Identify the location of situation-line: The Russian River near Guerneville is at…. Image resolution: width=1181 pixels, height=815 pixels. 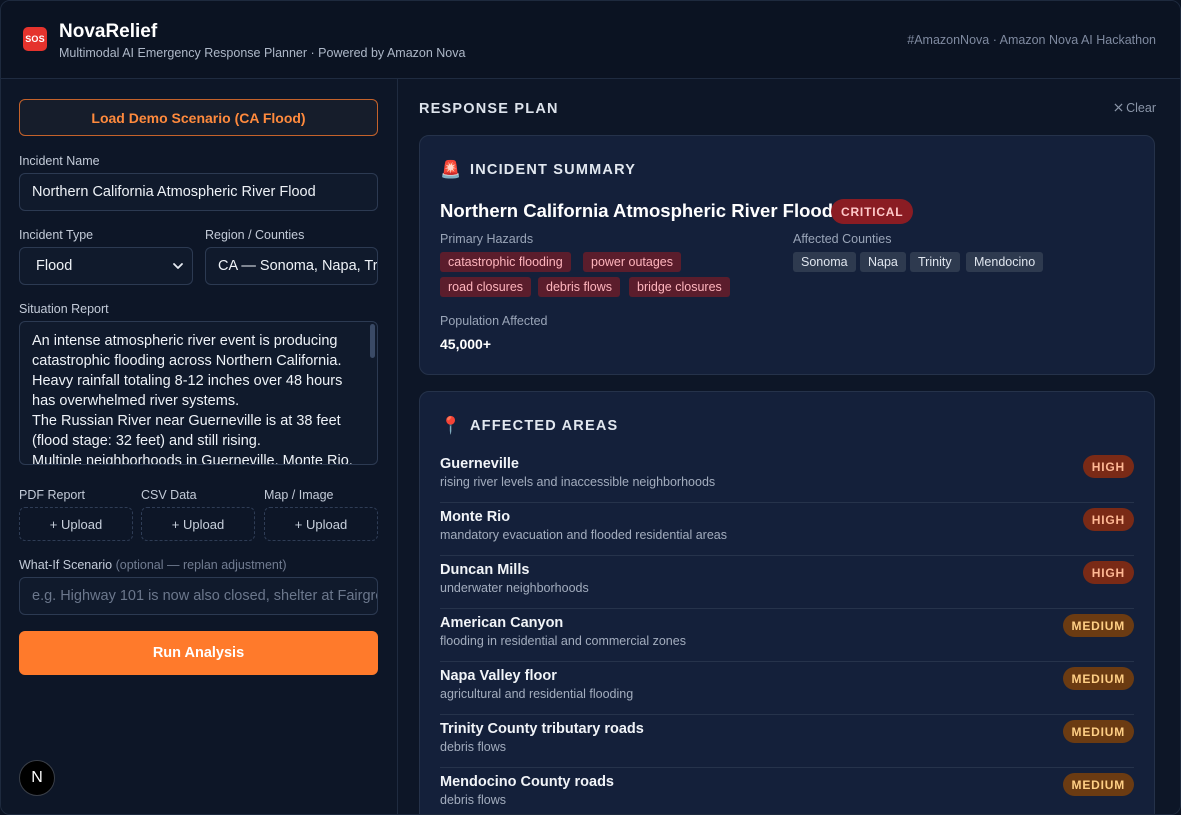
(186, 431).